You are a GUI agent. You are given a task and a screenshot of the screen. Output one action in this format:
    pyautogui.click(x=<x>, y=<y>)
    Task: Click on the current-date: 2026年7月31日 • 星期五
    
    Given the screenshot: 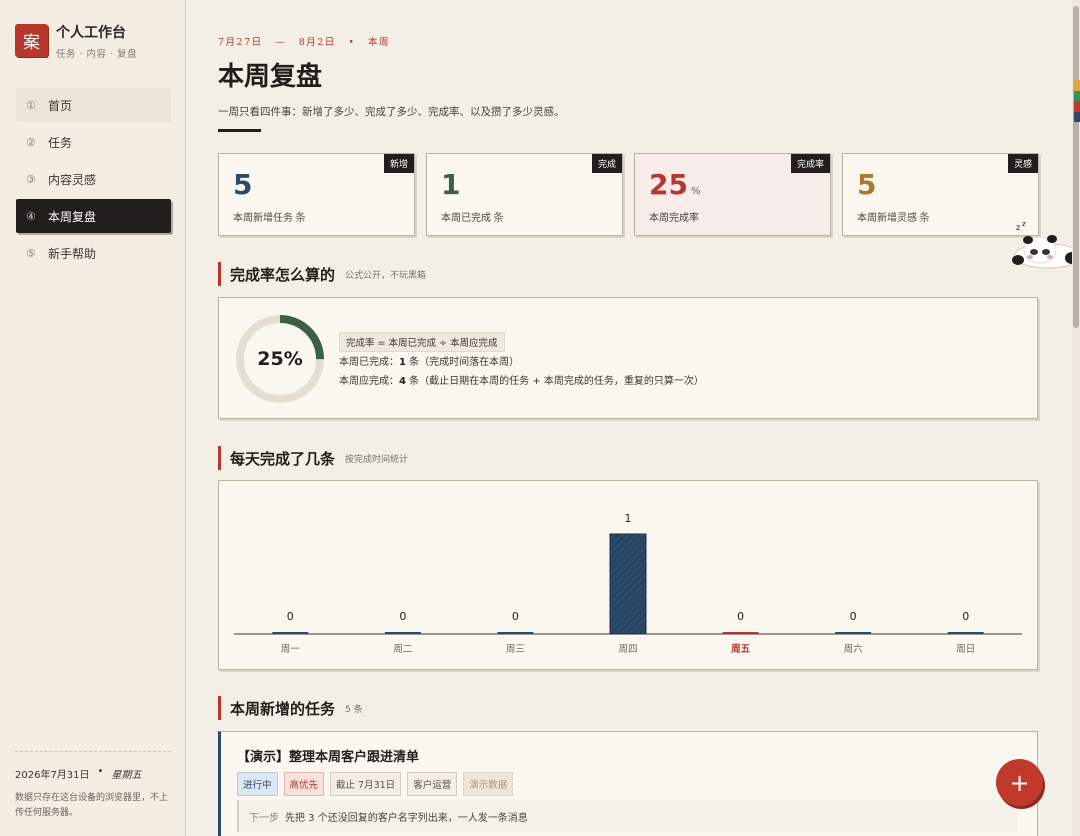 What is the action you would take?
    pyautogui.click(x=93, y=773)
    